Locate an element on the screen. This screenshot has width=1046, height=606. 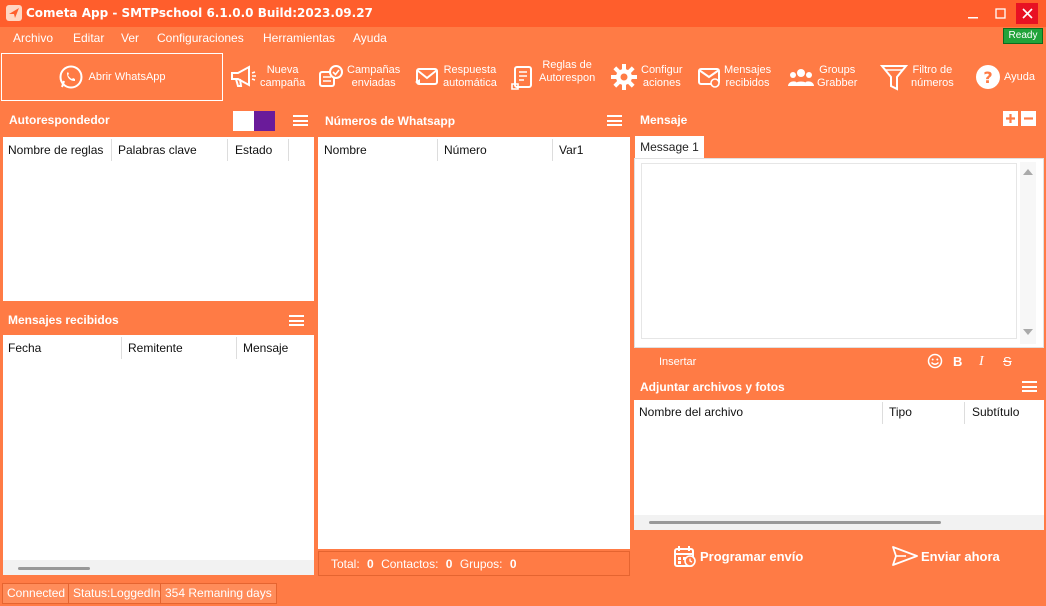
groups-label: Grupos: is located at coordinates (481, 564).